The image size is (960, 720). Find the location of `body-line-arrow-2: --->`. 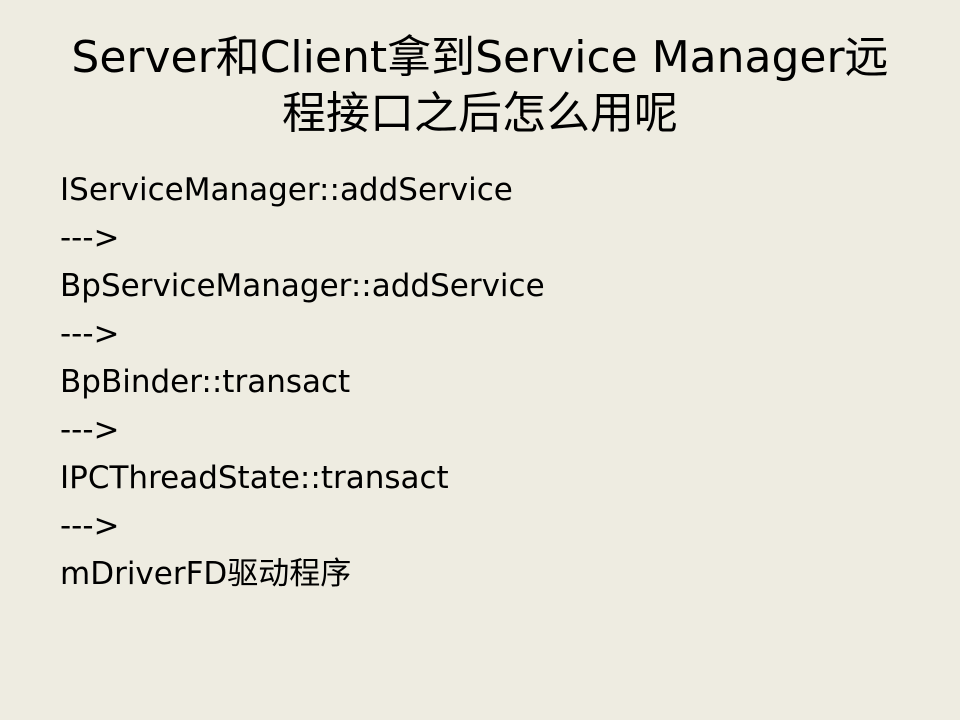

body-line-arrow-2: ---> is located at coordinates (90, 334).